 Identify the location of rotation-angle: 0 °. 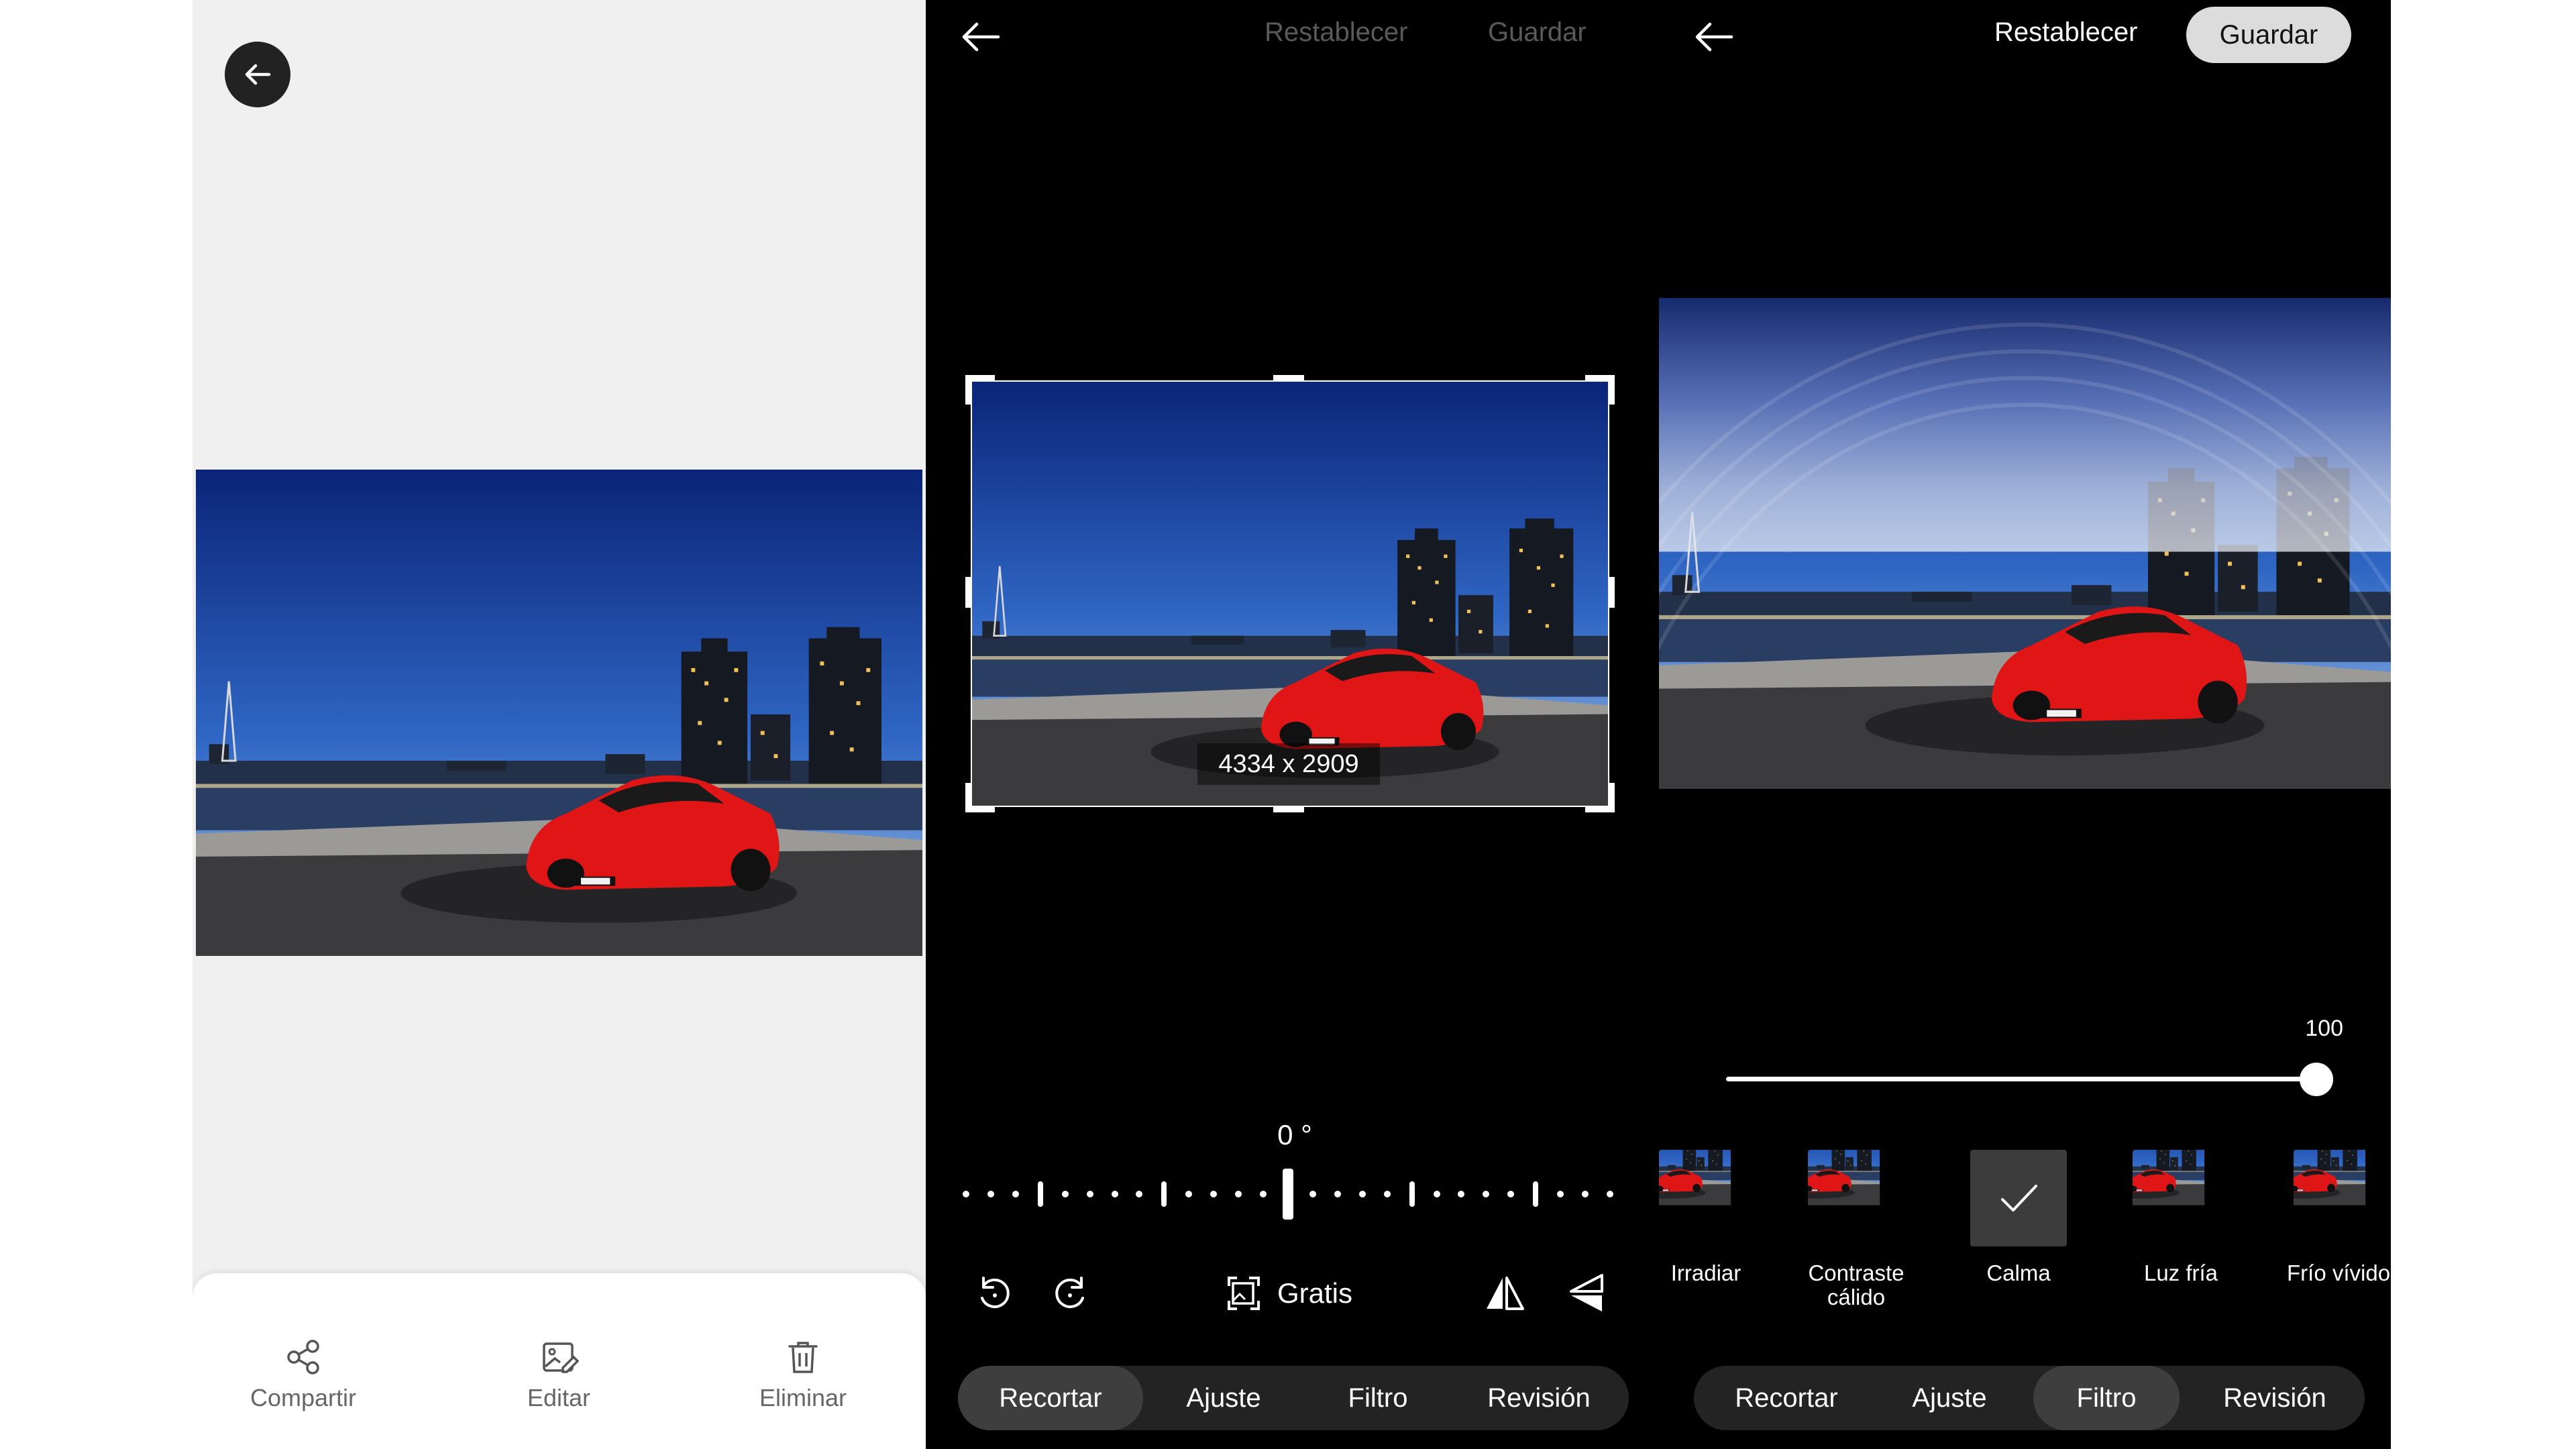
(1294, 1134).